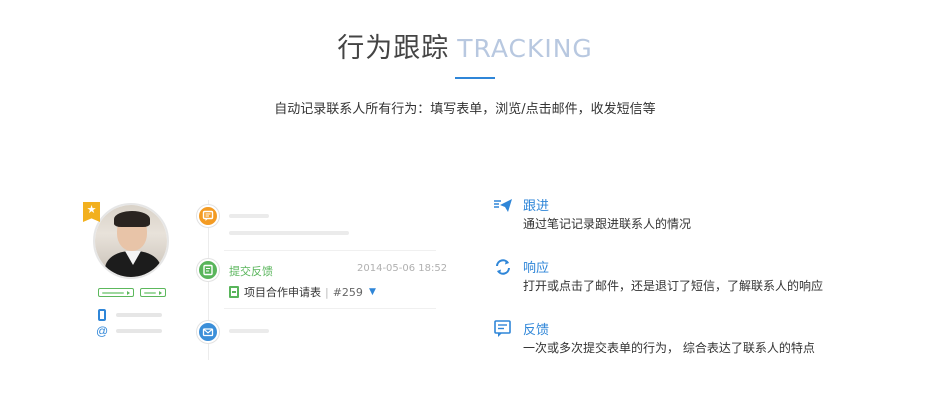 The width and height of the screenshot is (930, 411). What do you see at coordinates (475, 78) in the screenshot?
I see `title-underline` at bounding box center [475, 78].